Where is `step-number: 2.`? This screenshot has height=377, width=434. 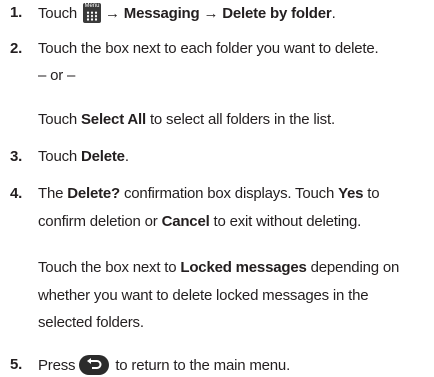 step-number: 2. is located at coordinates (16, 48).